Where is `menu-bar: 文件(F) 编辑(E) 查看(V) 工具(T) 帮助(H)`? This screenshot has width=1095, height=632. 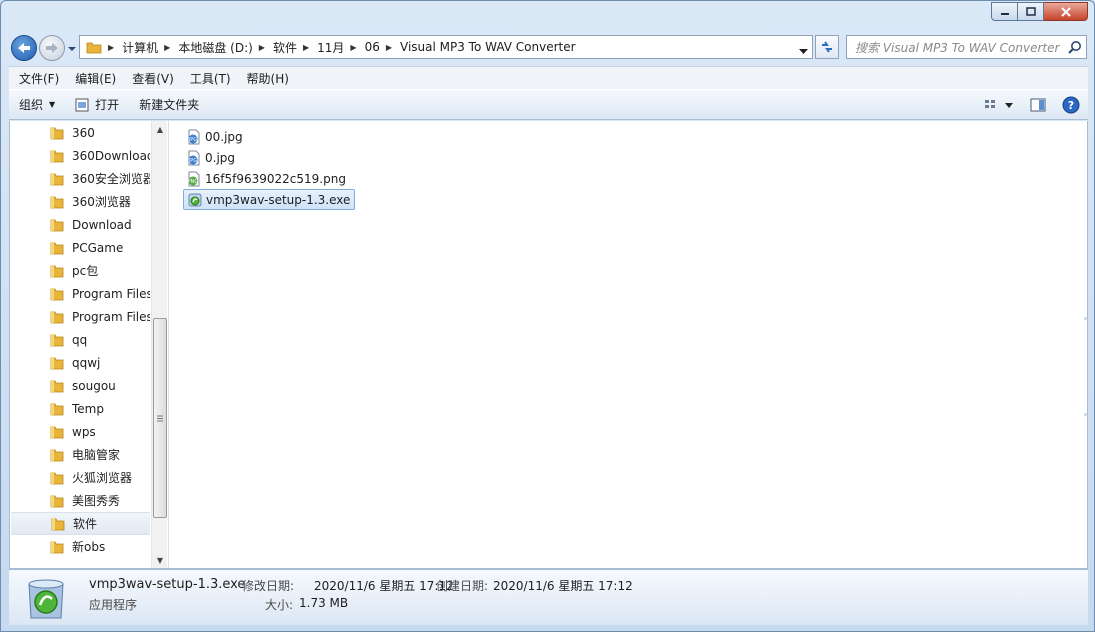
menu-bar: 文件(F) 编辑(E) 查看(V) 工具(T) 帮助(H) is located at coordinates (548, 77).